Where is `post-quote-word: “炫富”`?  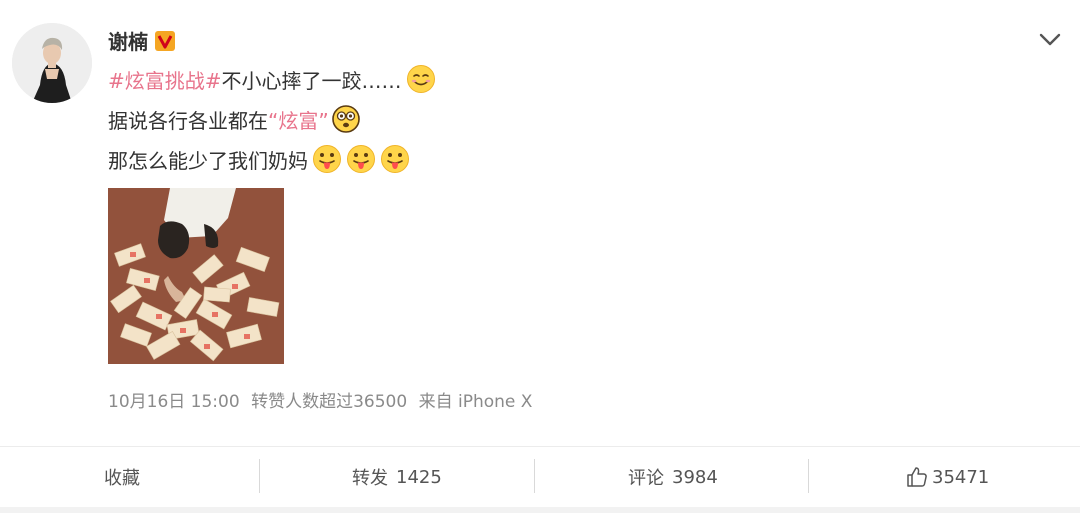 post-quote-word: “炫富” is located at coordinates (298, 120).